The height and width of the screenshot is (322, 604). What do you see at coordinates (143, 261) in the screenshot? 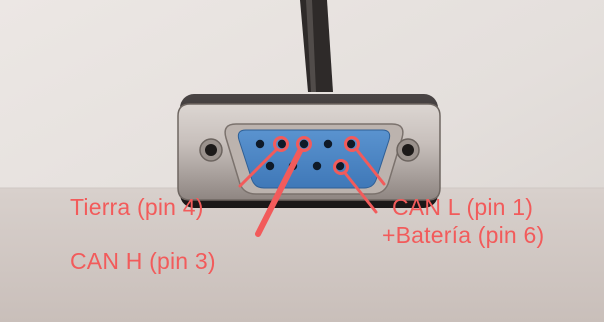
I see `label-can-h: CAN H (pin 3)` at bounding box center [143, 261].